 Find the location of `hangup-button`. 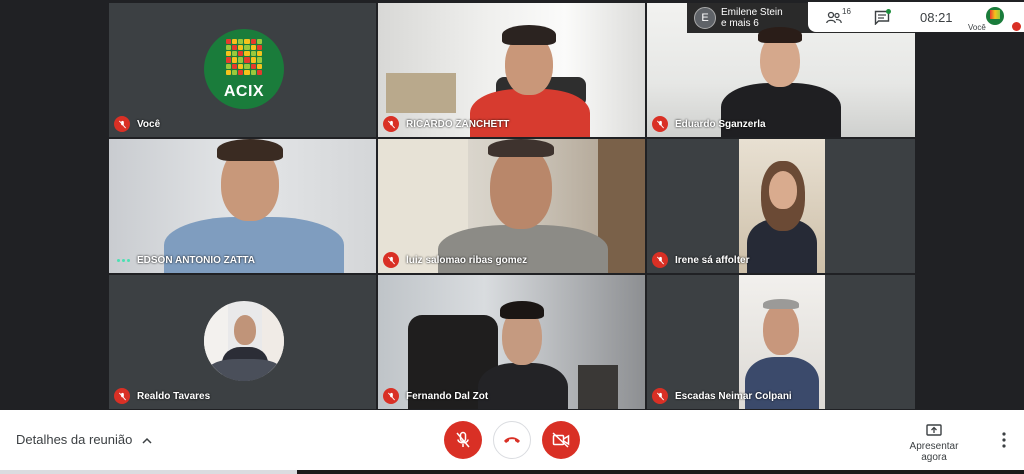

hangup-button is located at coordinates (512, 440).